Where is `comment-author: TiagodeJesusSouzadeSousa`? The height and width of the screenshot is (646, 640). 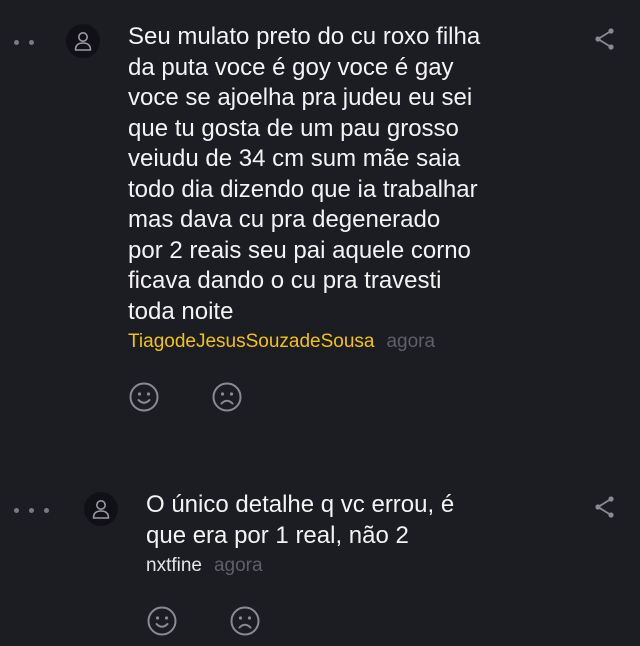
comment-author: TiagodeJesusSouzadeSousa is located at coordinates (251, 342).